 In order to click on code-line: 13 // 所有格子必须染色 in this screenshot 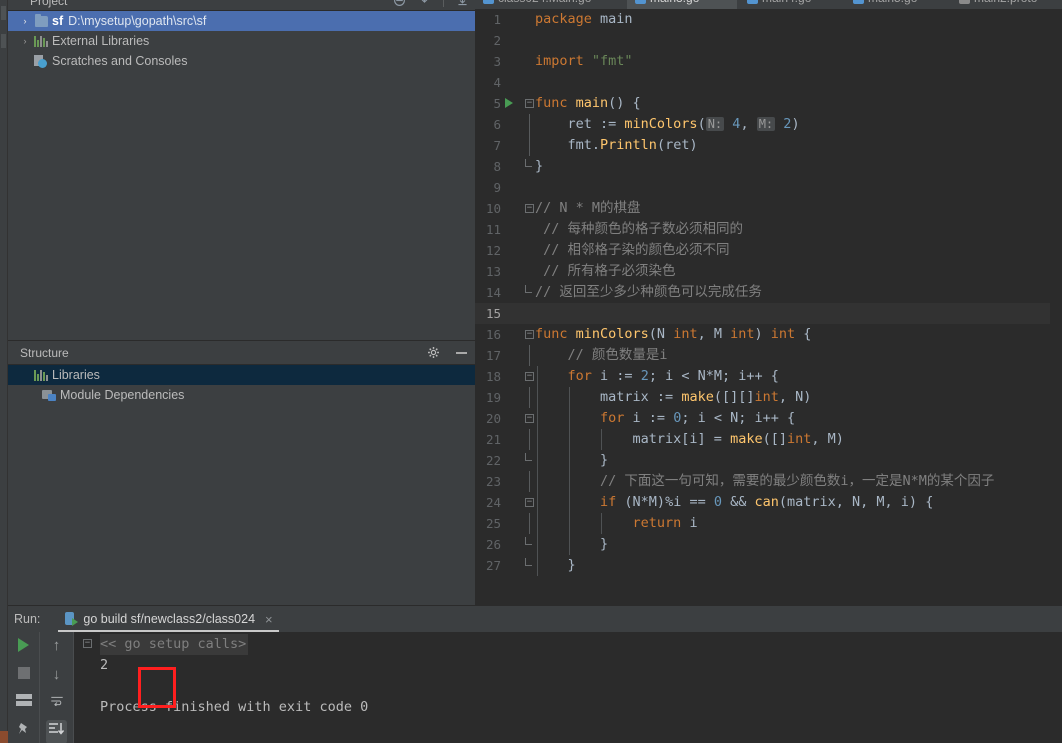, I will do `click(768, 271)`.